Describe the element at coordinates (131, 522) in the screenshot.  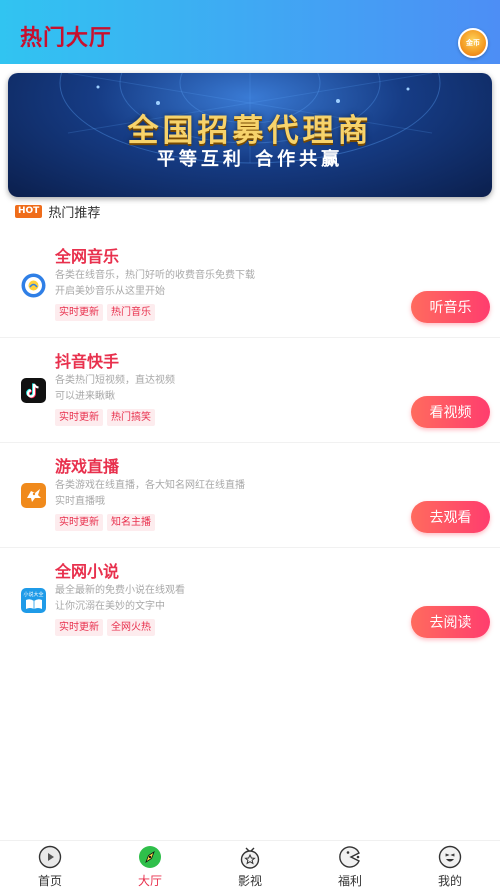
I see `tag-category: 知名主播` at that location.